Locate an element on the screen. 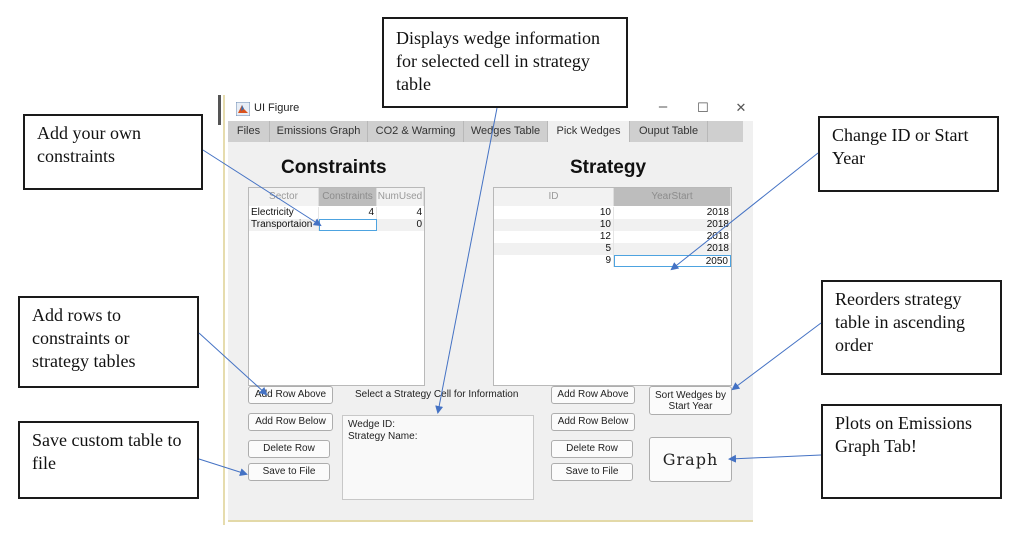  tab-files: Files is located at coordinates (249, 131).